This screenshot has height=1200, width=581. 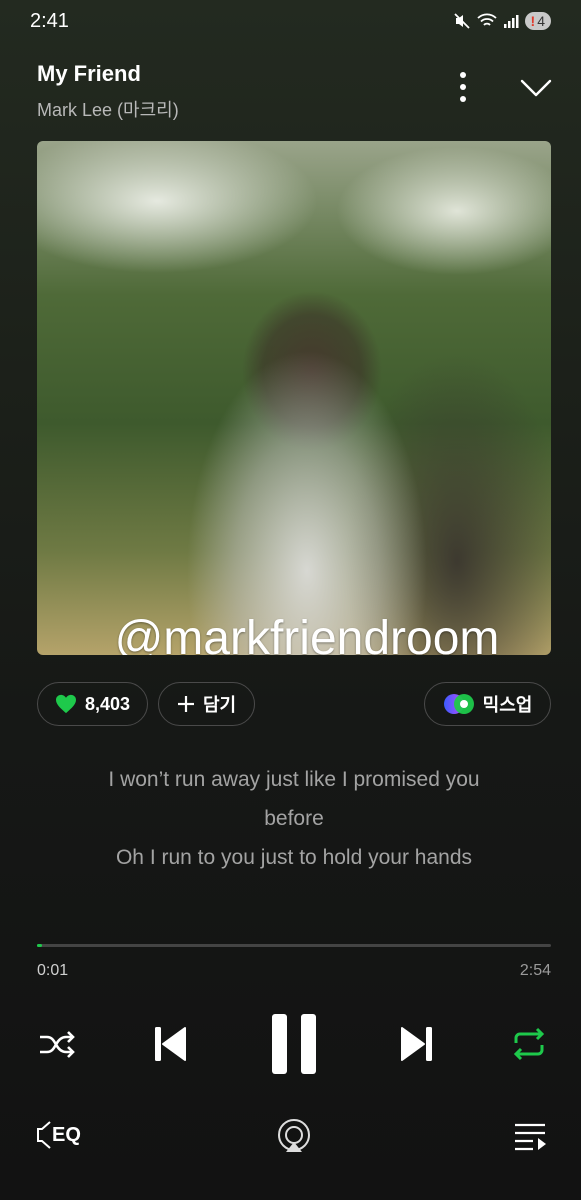 I want to click on watermark-handle: @markfriendroom, so click(x=307, y=633).